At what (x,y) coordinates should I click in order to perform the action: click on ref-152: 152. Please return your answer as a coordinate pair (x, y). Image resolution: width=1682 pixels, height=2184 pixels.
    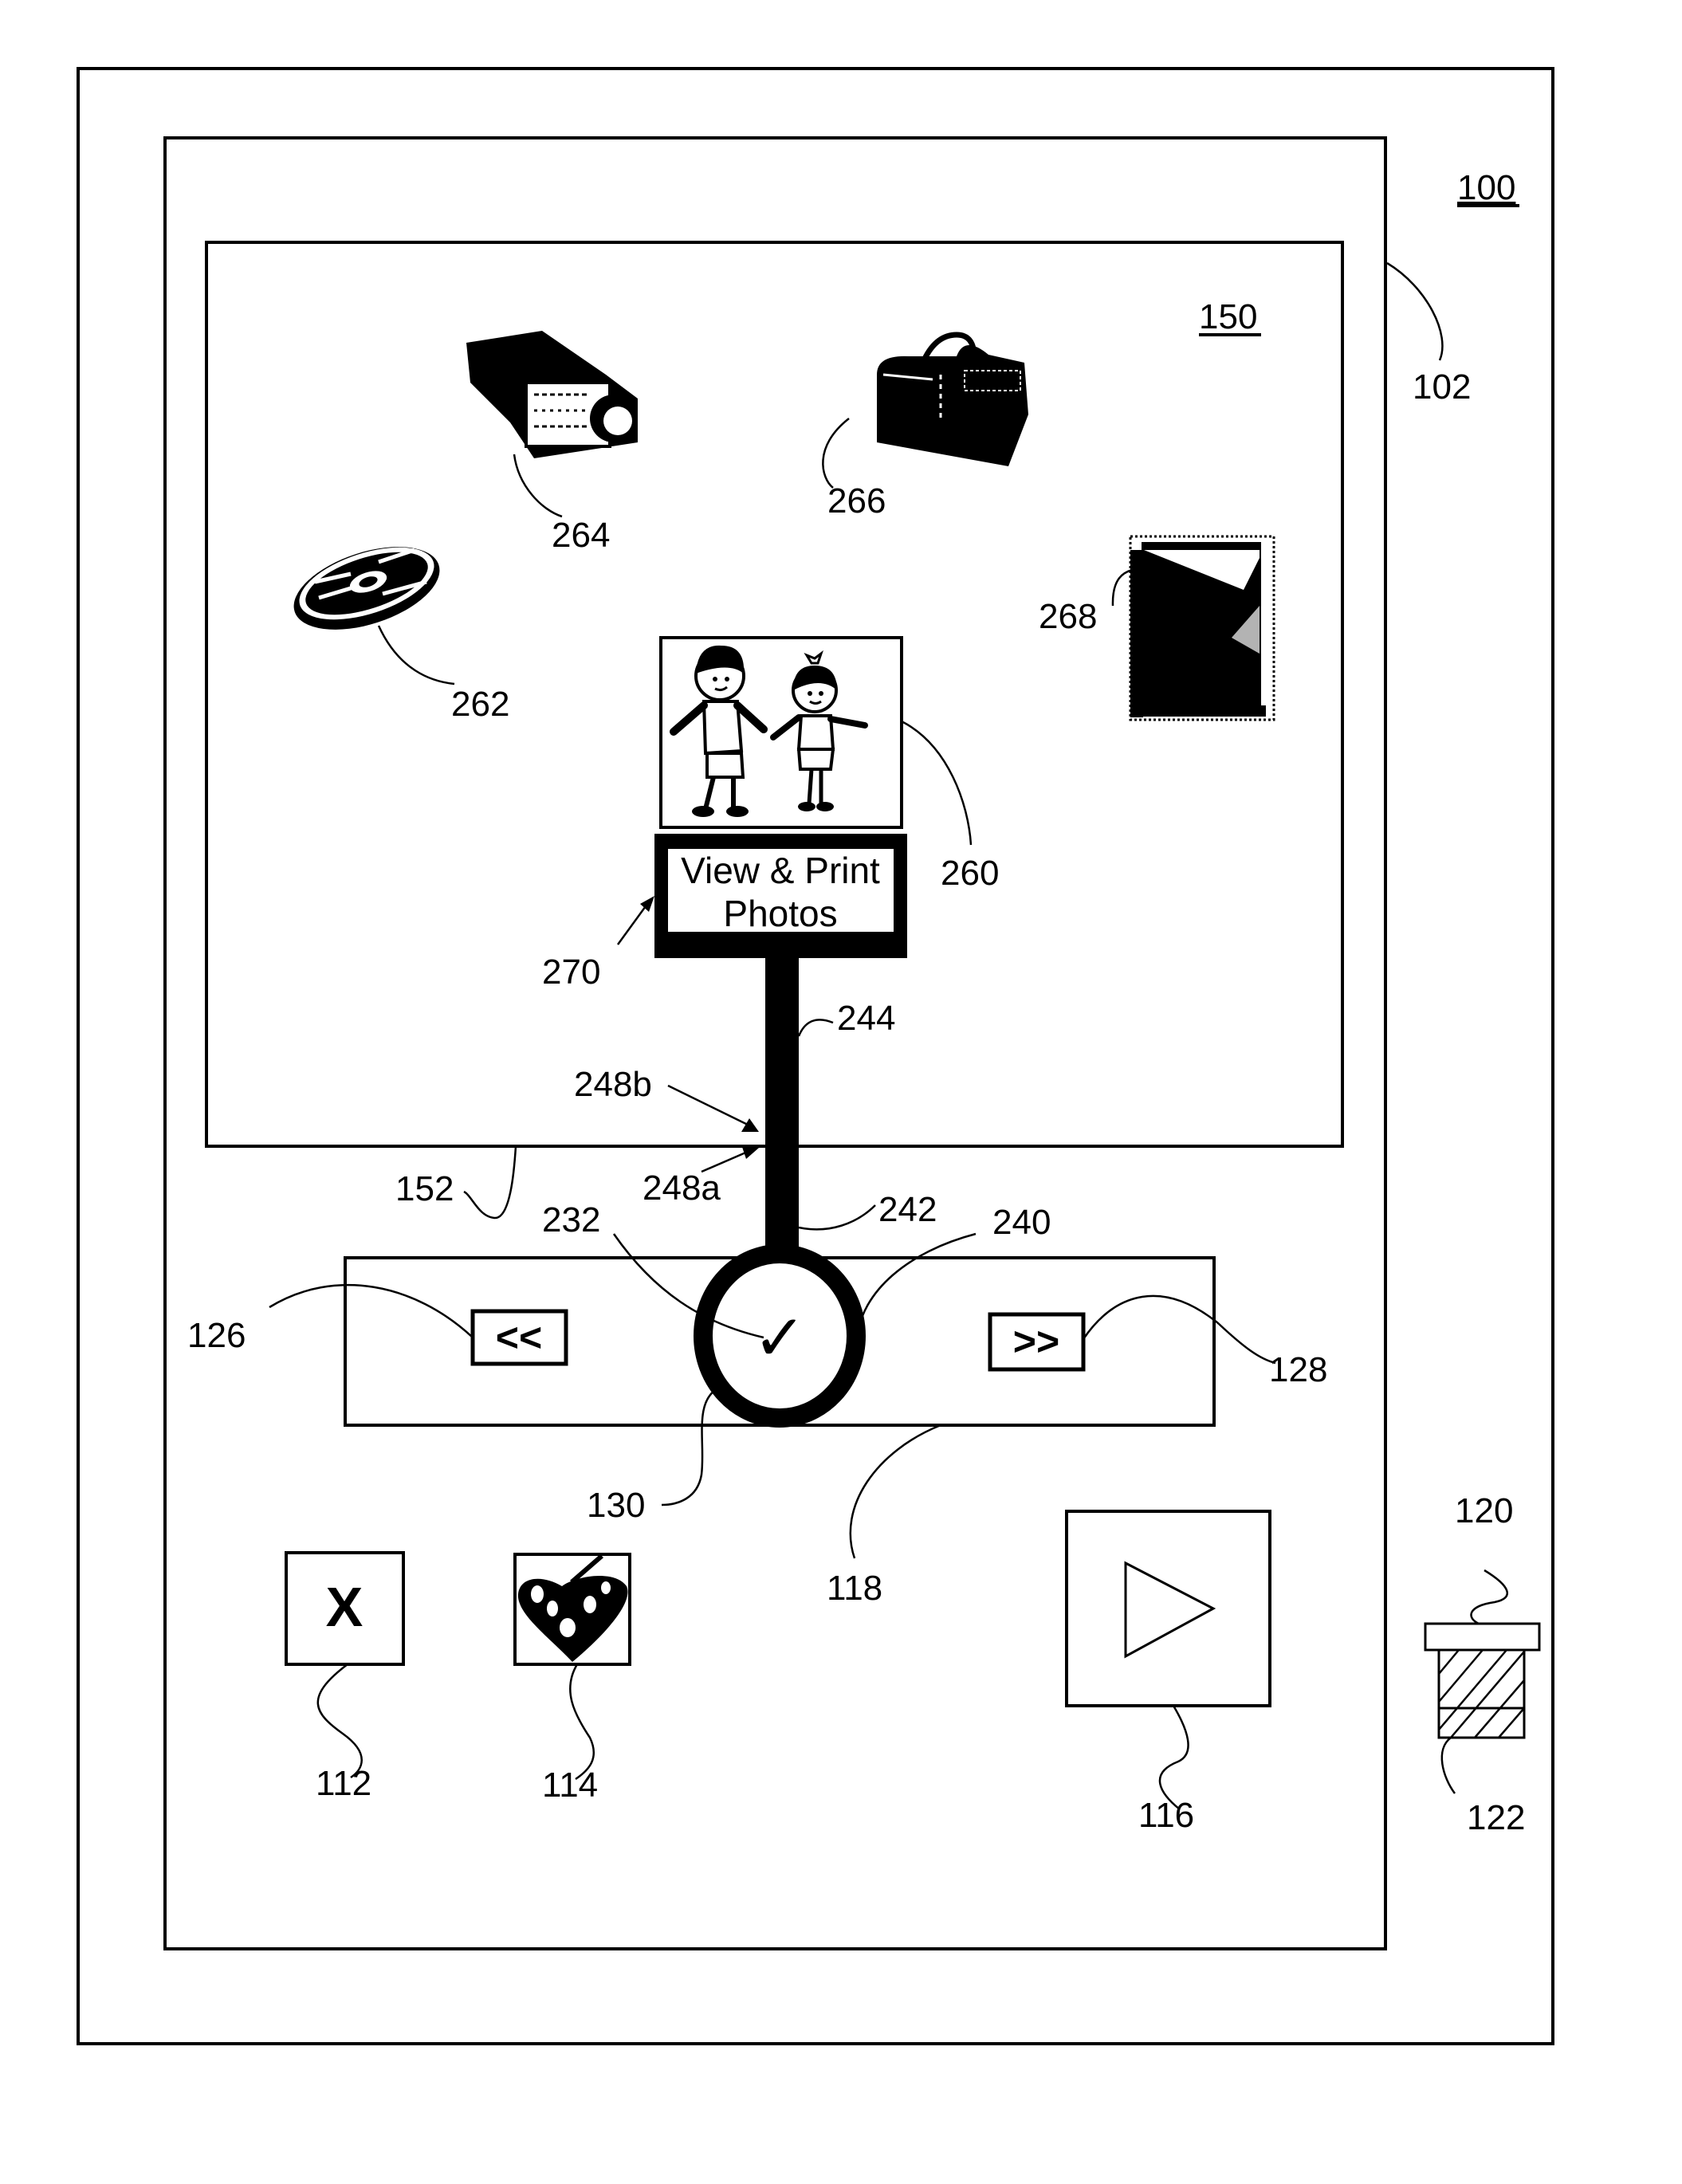
    Looking at the image, I should click on (425, 1188).